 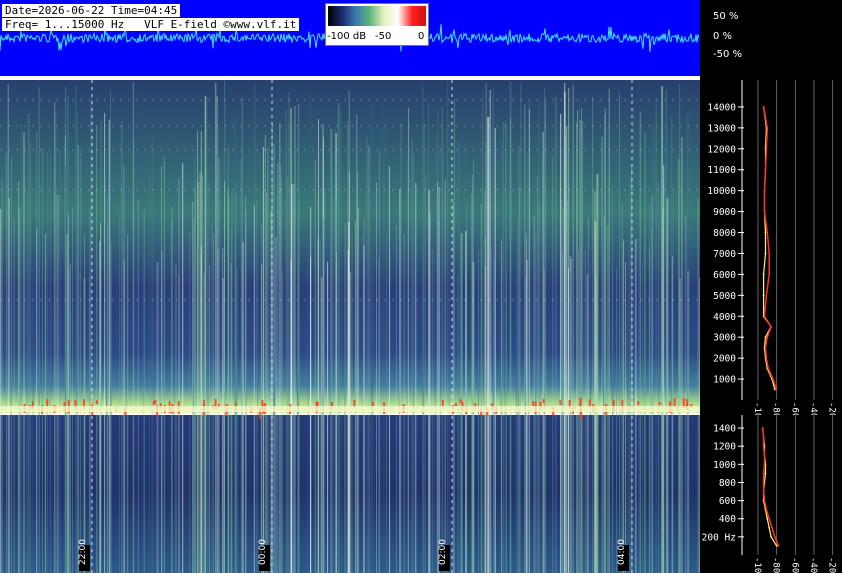 I want to click on baseline-glow, so click(x=350, y=409).